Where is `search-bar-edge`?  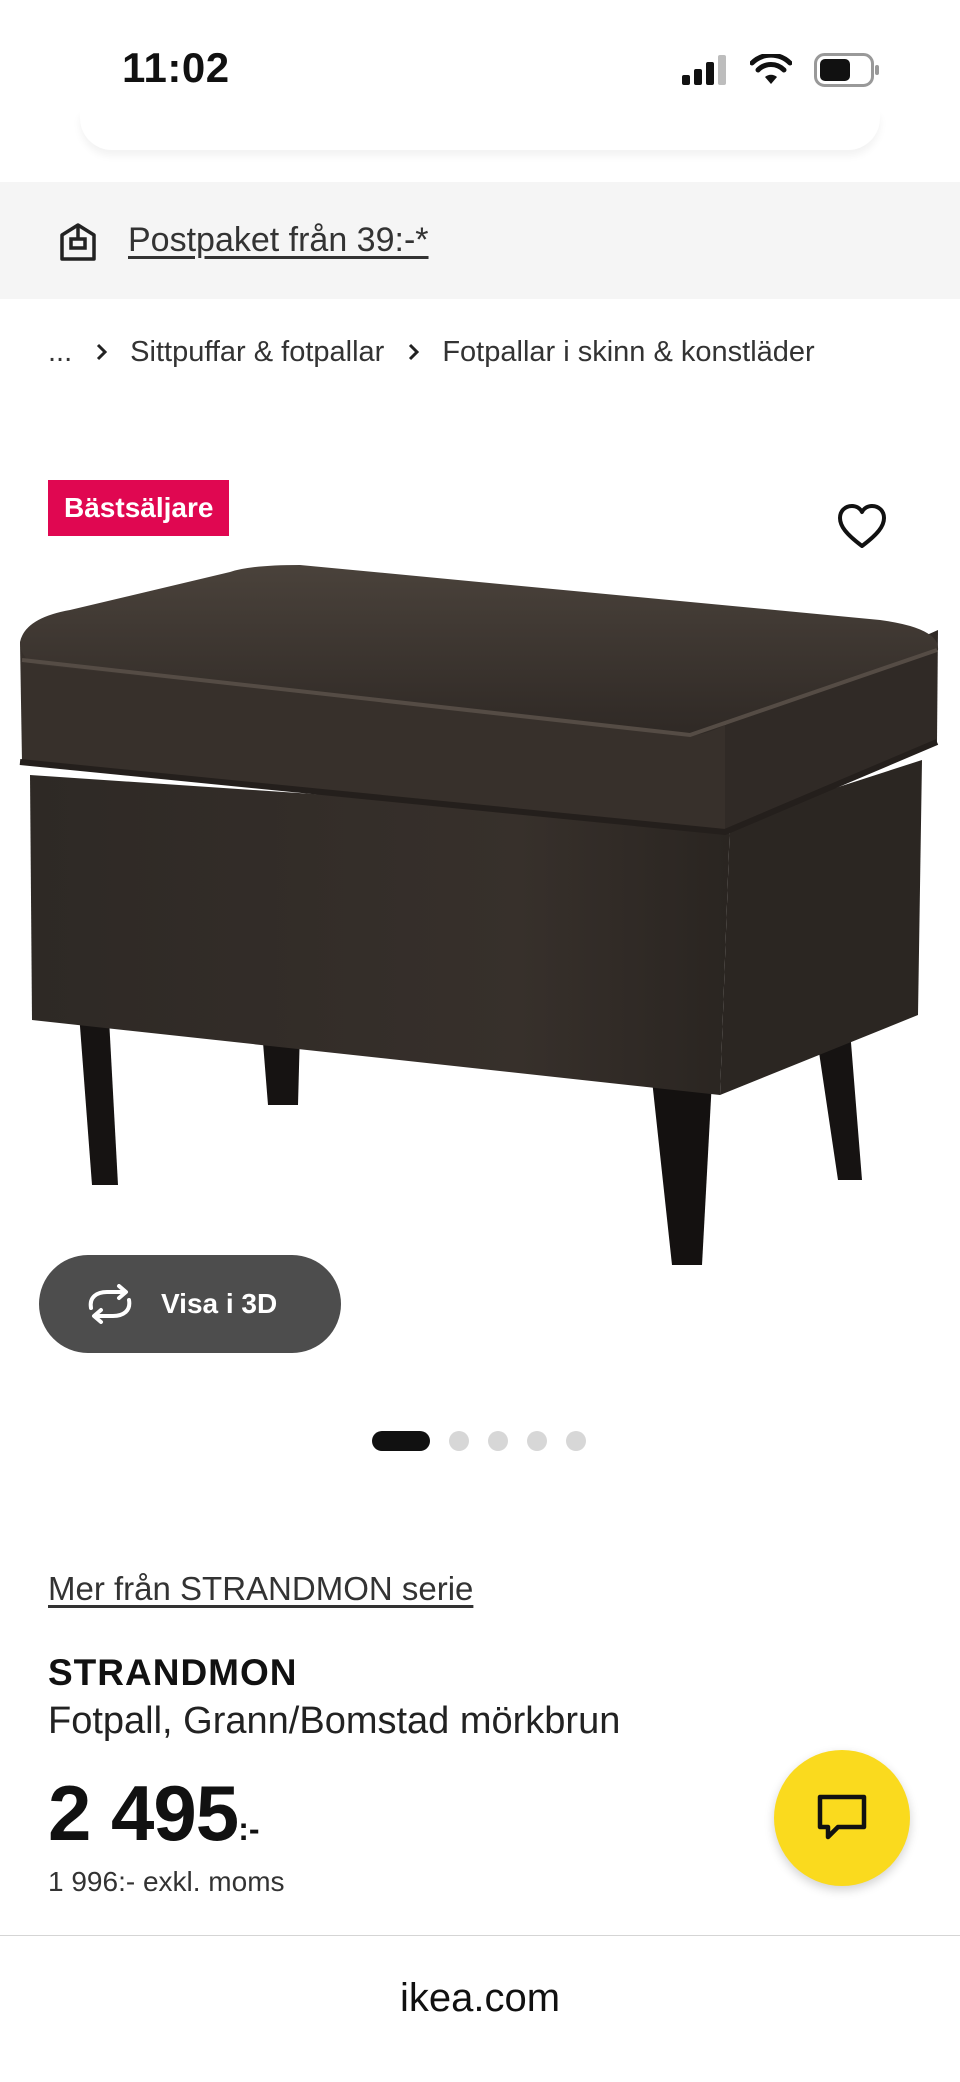
search-bar-edge is located at coordinates (480, 130).